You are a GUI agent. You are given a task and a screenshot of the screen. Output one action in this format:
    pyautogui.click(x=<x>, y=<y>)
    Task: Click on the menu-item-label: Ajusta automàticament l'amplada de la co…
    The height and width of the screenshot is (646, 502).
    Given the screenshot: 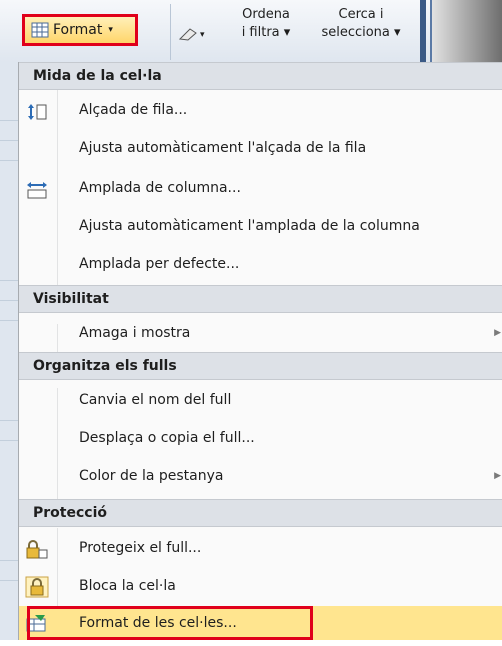 What is the action you would take?
    pyautogui.click(x=249, y=226)
    